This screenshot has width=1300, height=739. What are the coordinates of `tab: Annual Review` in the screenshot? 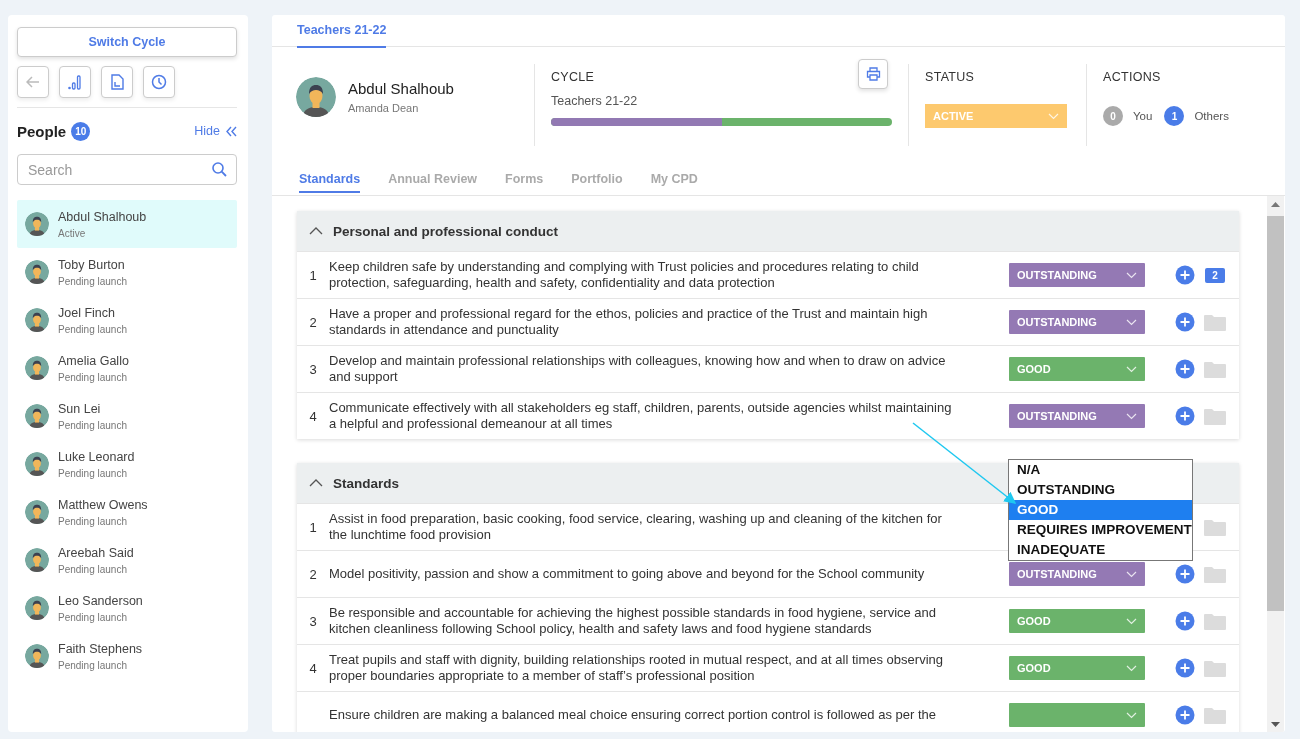 It's located at (433, 179).